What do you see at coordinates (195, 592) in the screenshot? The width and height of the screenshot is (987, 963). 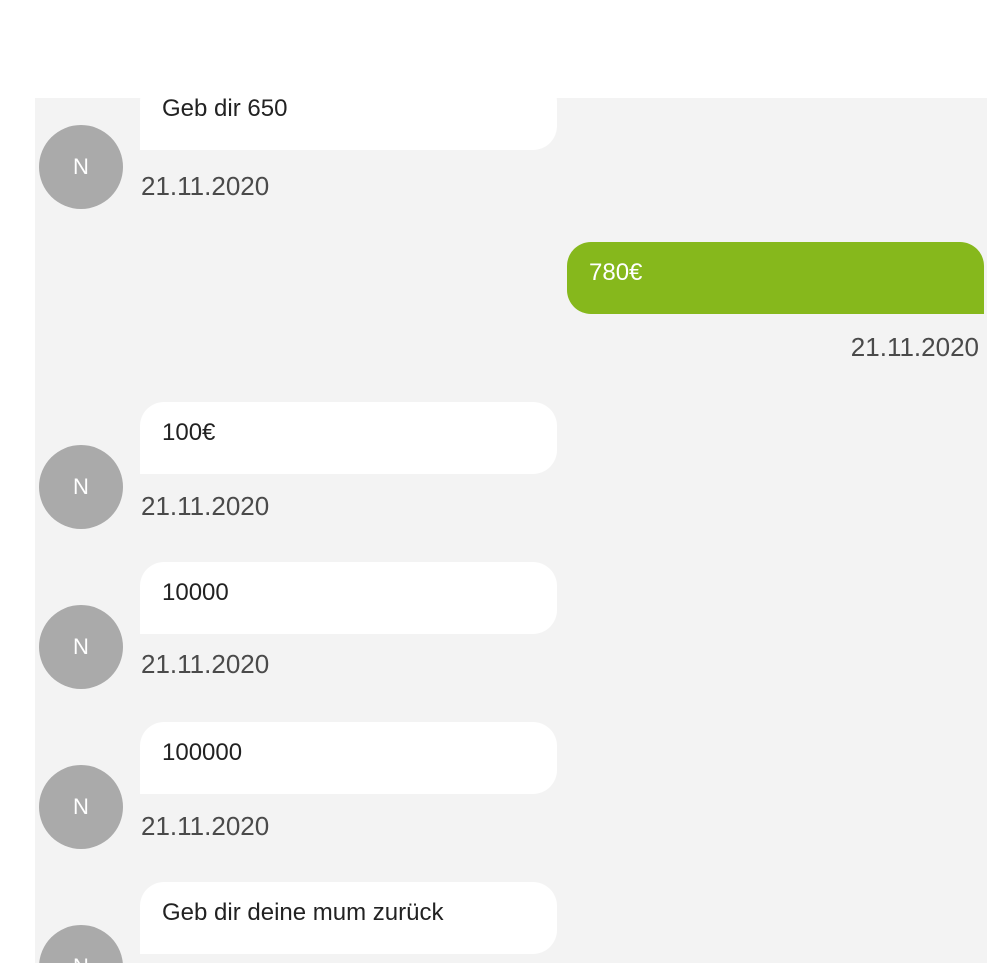 I see `message-text: 10000` at bounding box center [195, 592].